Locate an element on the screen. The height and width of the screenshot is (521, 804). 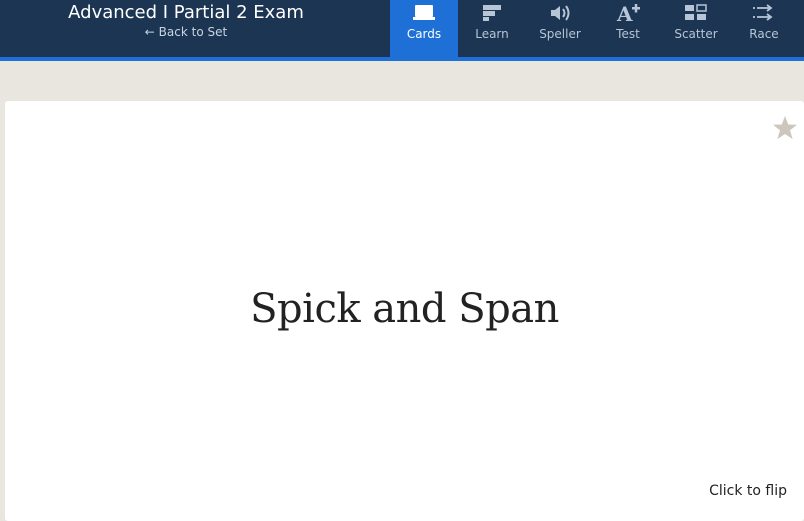
test-icon: A is located at coordinates (628, 13).